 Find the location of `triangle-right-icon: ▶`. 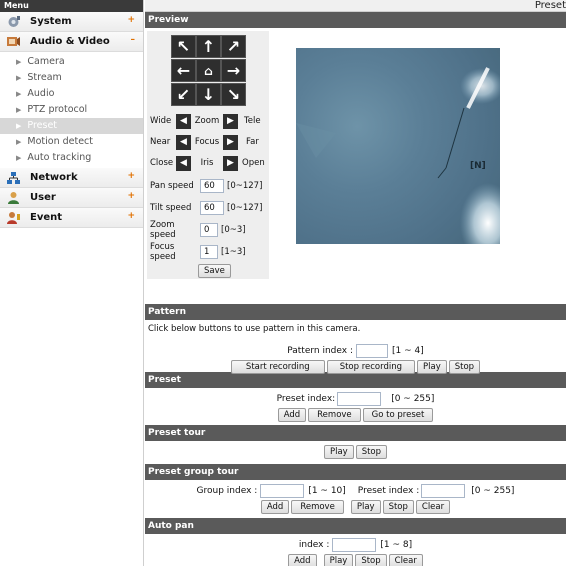

triangle-right-icon: ▶ is located at coordinates (230, 142).